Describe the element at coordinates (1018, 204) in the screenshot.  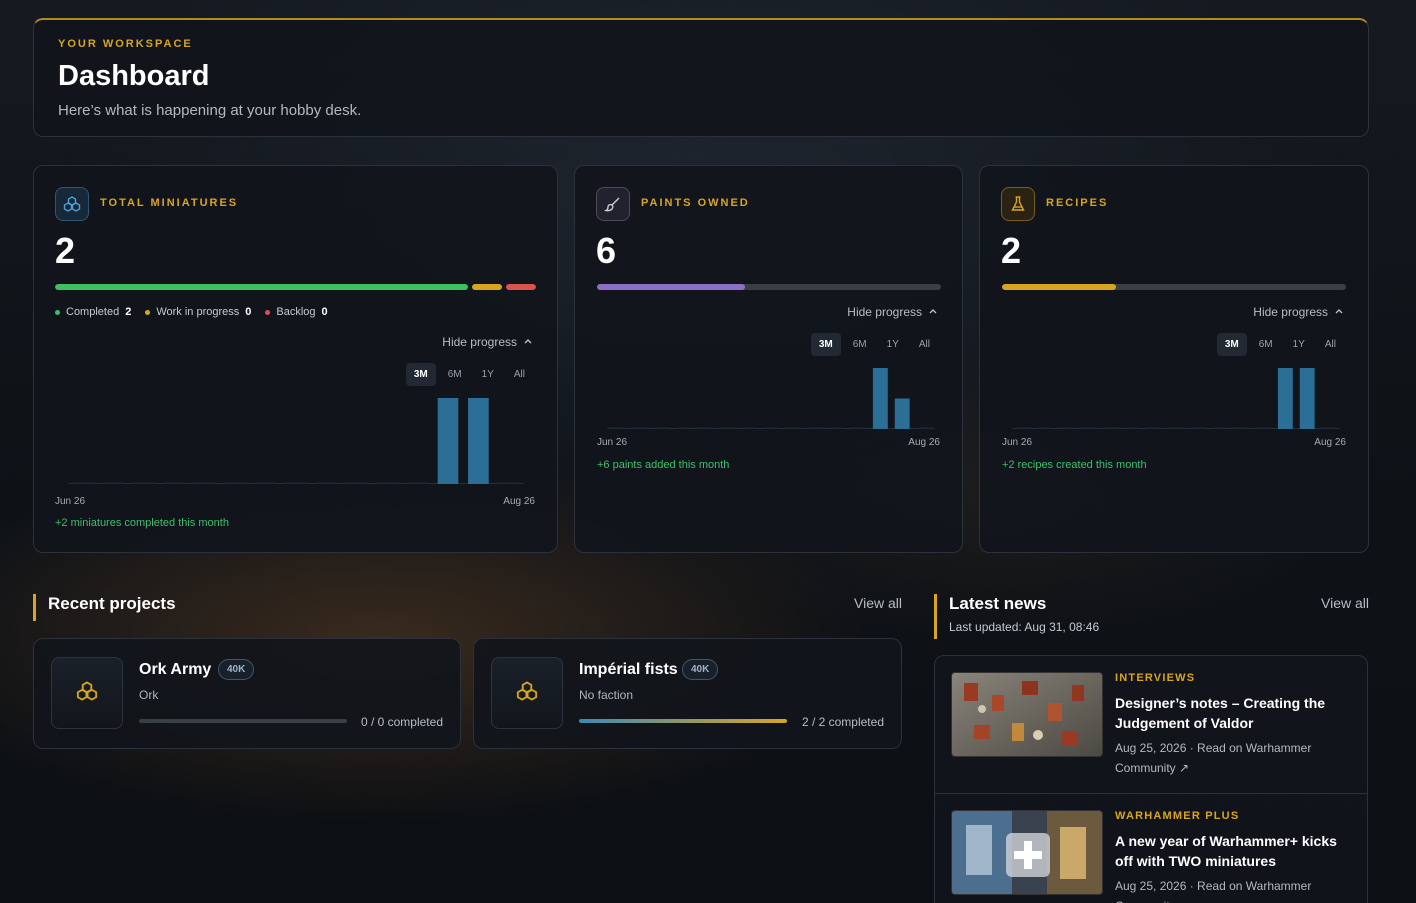
I see `flask-icon` at that location.